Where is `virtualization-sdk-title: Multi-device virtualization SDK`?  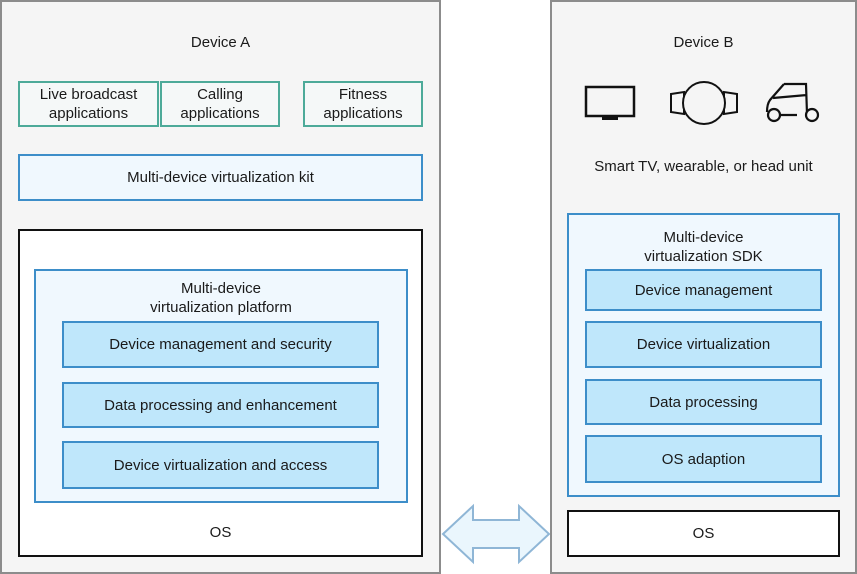 virtualization-sdk-title: Multi-device virtualization SDK is located at coordinates (703, 247).